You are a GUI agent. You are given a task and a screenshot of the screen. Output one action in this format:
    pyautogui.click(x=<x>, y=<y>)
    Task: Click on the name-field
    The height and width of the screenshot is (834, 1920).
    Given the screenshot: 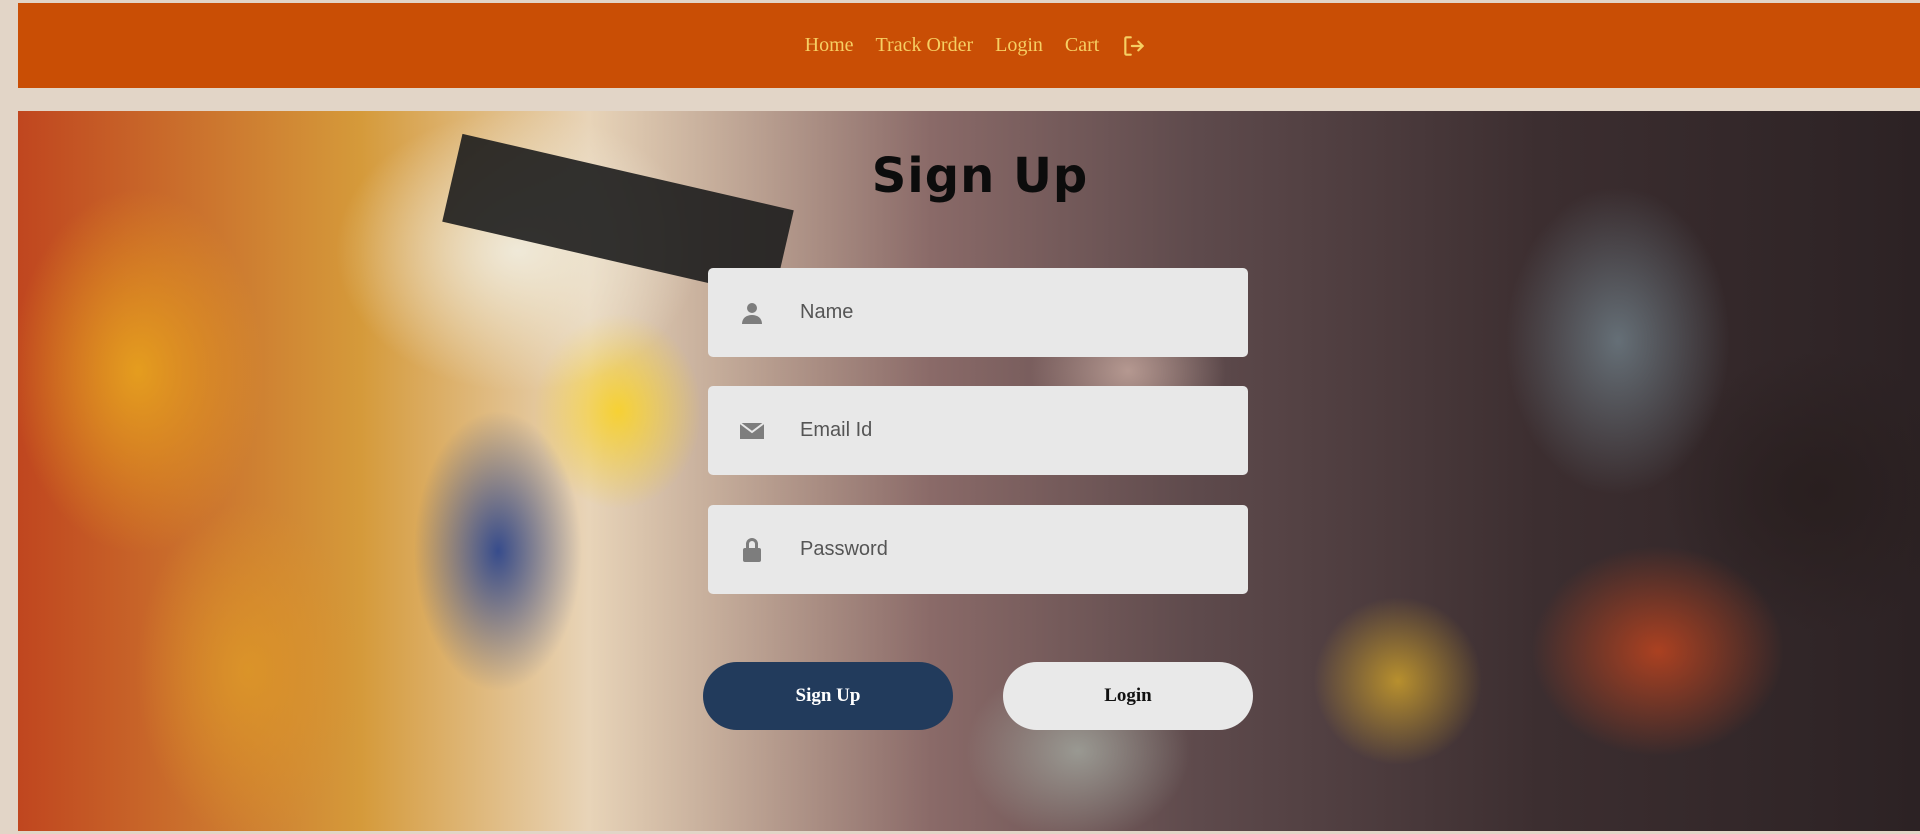 What is the action you would take?
    pyautogui.click(x=978, y=312)
    